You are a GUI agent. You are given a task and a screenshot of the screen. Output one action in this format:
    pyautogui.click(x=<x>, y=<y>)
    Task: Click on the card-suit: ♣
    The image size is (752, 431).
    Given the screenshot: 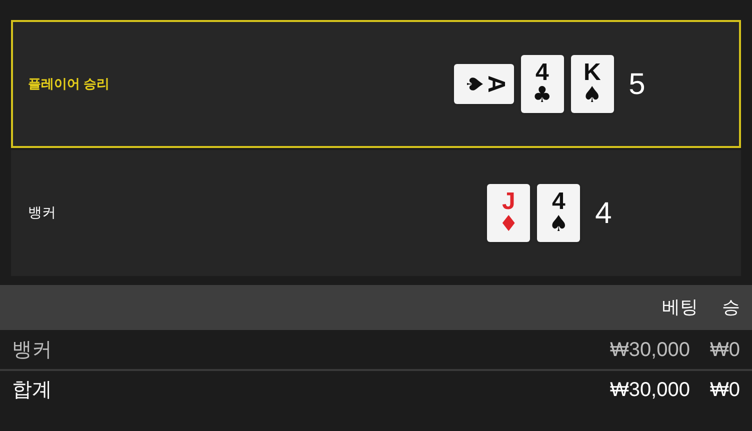 What is the action you would take?
    pyautogui.click(x=542, y=96)
    